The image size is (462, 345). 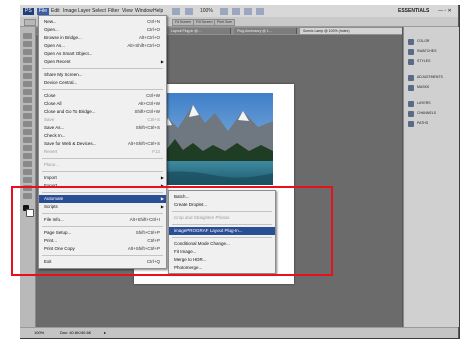 I want to click on mountain-lake-image, so click(x=213, y=139).